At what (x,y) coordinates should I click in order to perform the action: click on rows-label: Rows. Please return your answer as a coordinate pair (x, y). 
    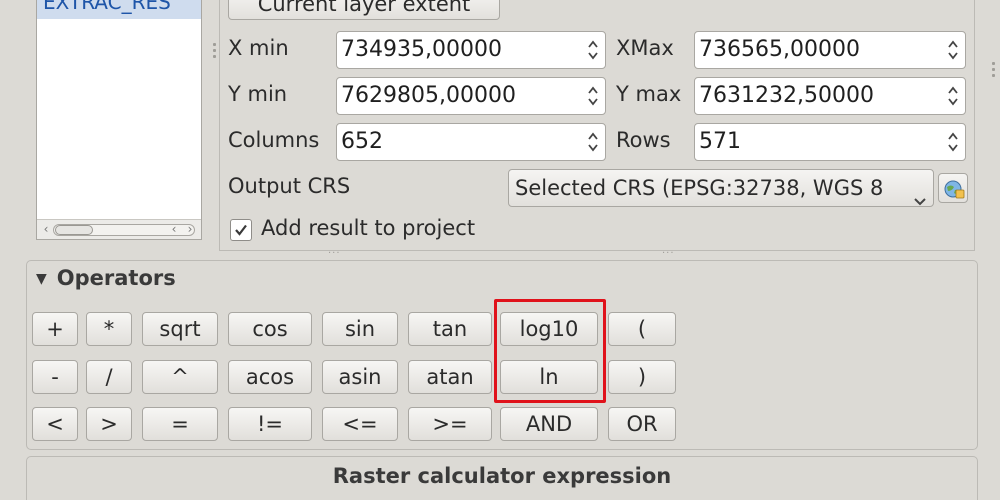
    Looking at the image, I should click on (643, 140).